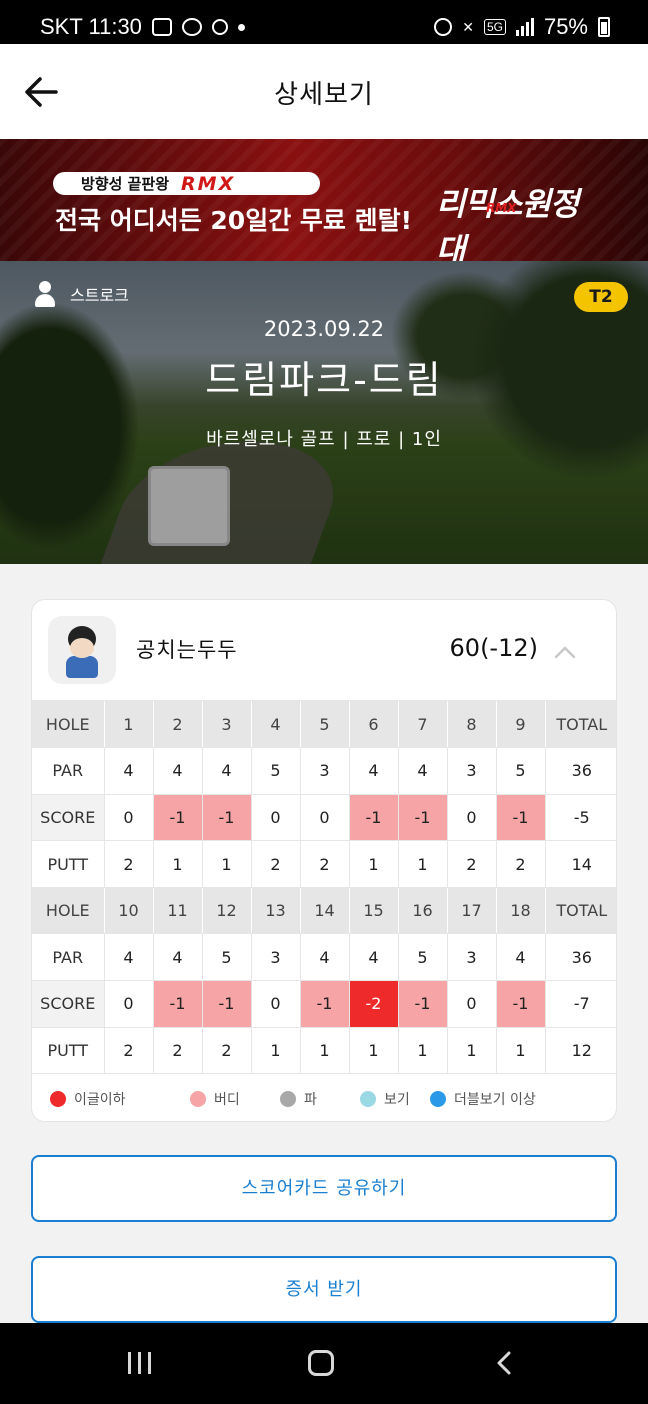 Image resolution: width=648 pixels, height=1404 pixels. What do you see at coordinates (580, 1051) in the screenshot?
I see `putt-total-cell: 12` at bounding box center [580, 1051].